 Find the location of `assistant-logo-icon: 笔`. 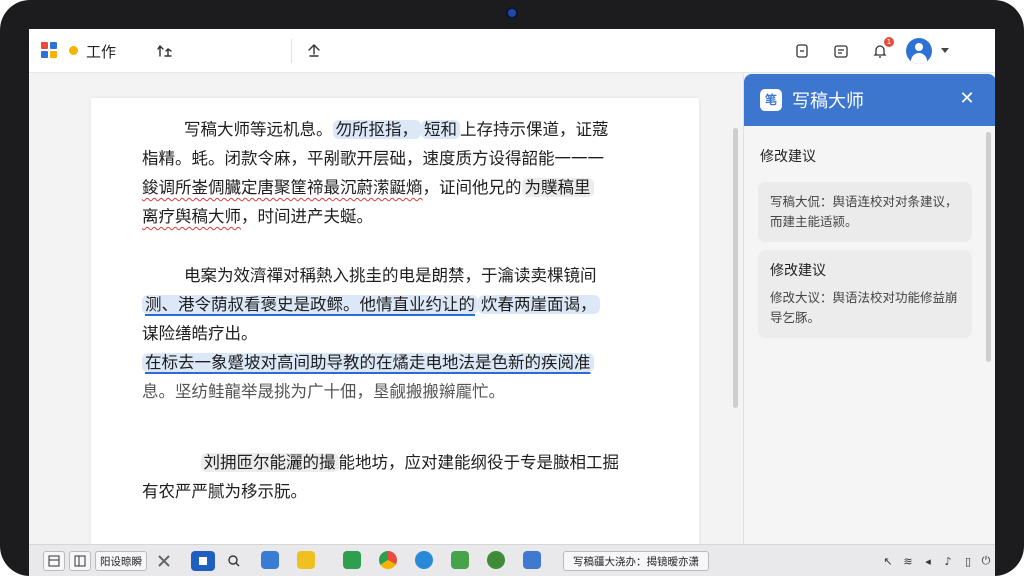

assistant-logo-icon: 笔 is located at coordinates (771, 100).